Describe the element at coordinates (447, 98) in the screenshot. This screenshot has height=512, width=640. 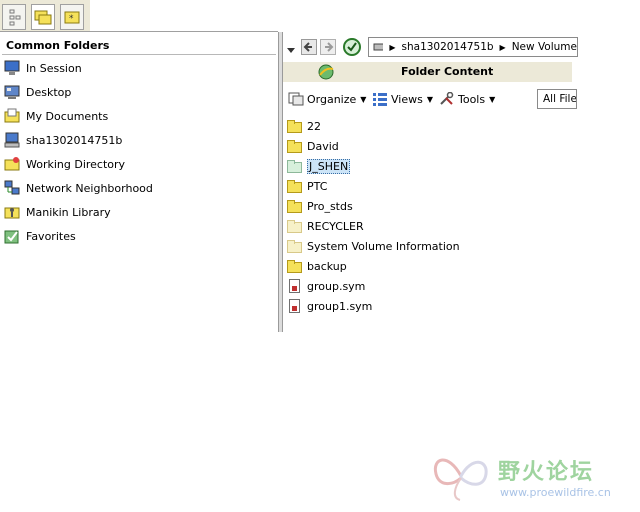
I see `tools-icon` at that location.